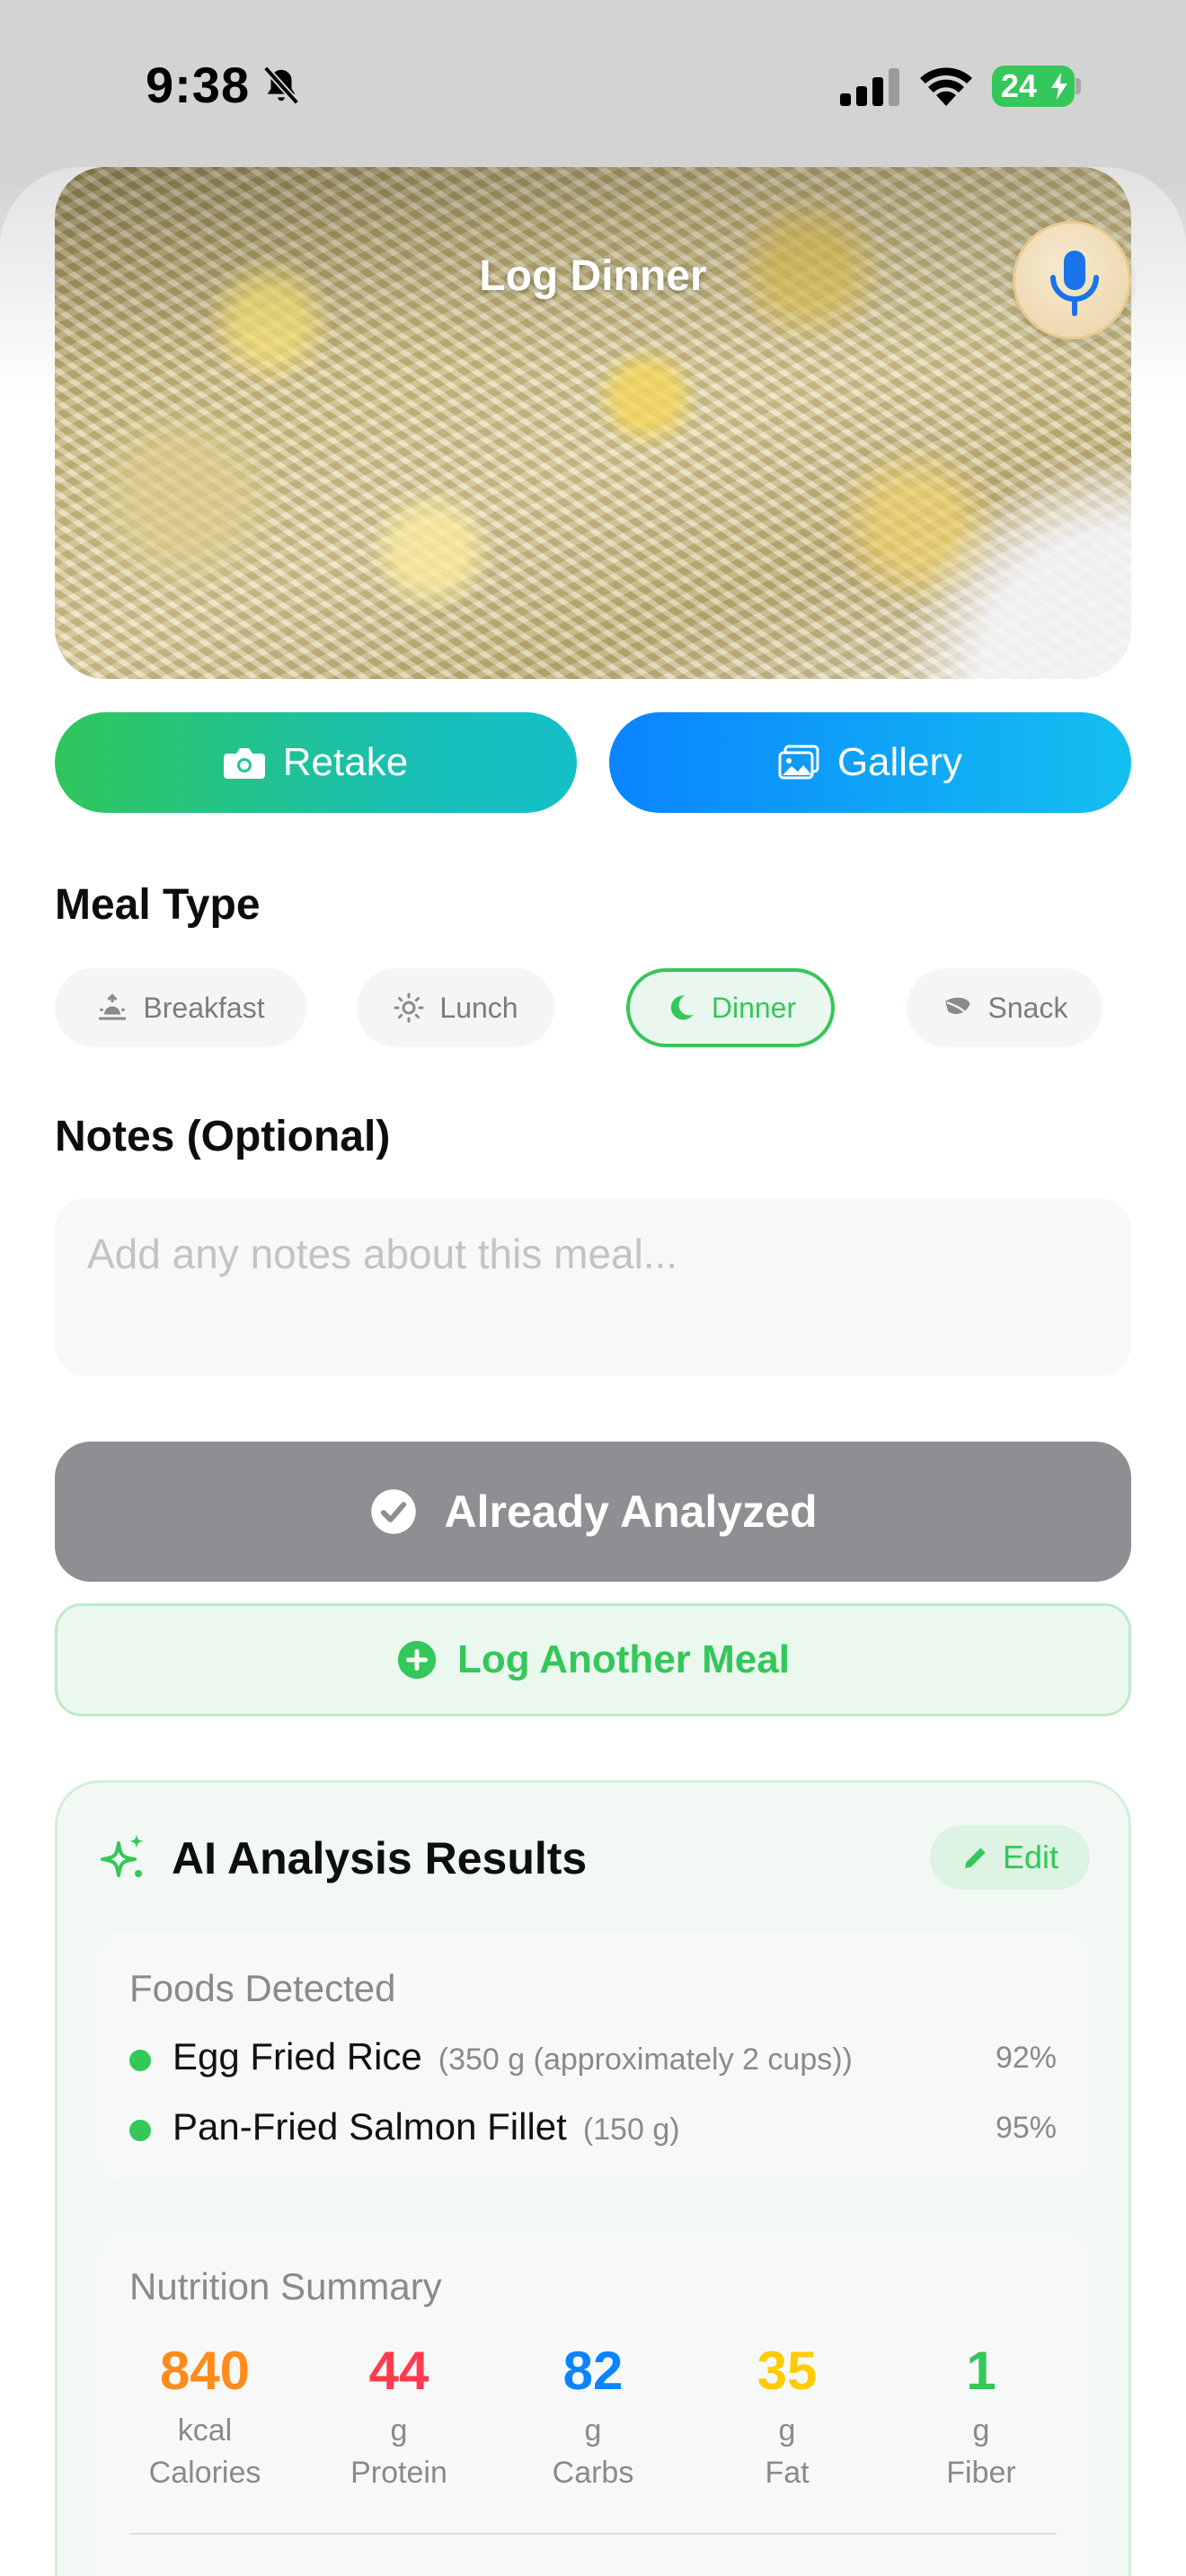 This screenshot has width=1186, height=2576. What do you see at coordinates (798, 762) in the screenshot?
I see `photo-gallery-icon` at bounding box center [798, 762].